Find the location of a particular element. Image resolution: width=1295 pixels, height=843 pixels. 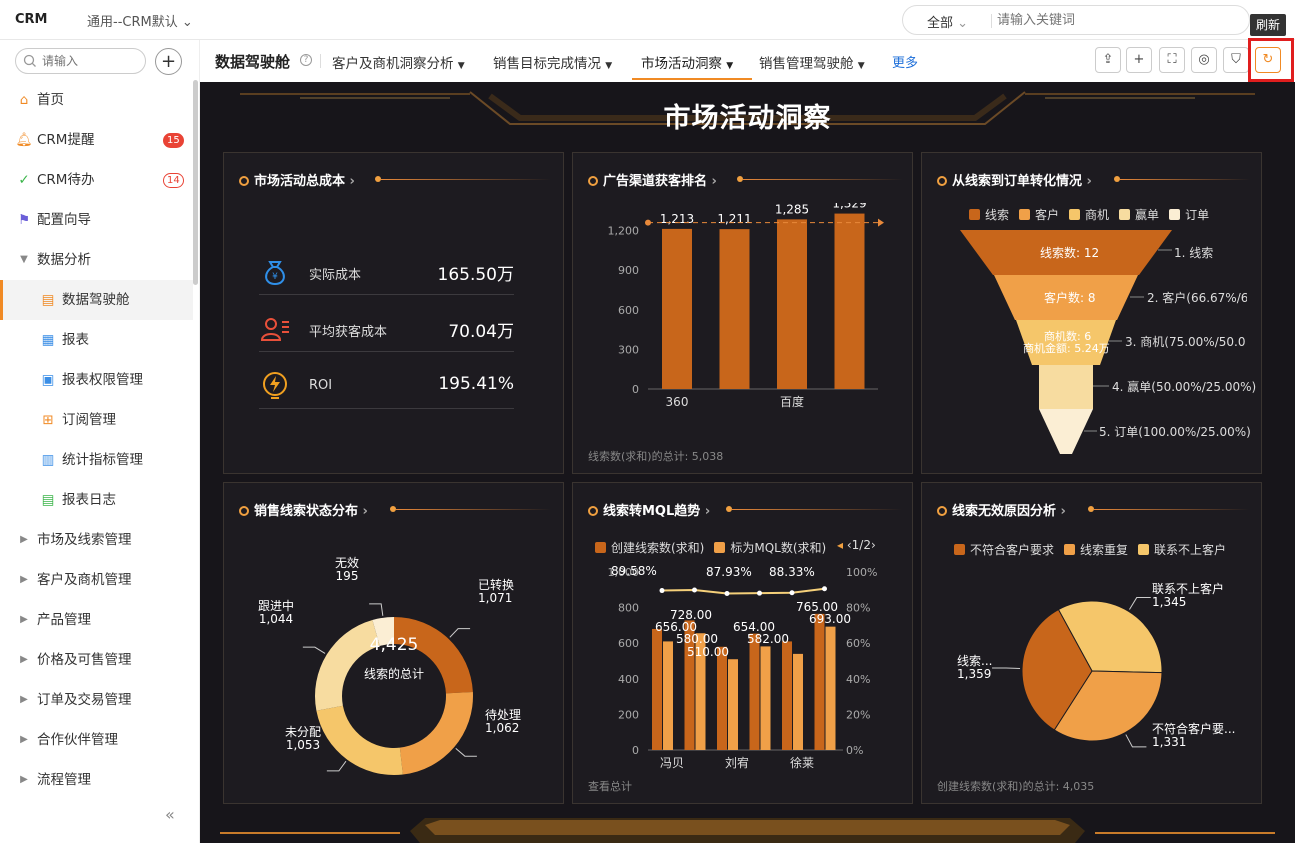

sidebar-item-market-leads: ▶ 市场及线索管理 is located at coordinates (96, 540).